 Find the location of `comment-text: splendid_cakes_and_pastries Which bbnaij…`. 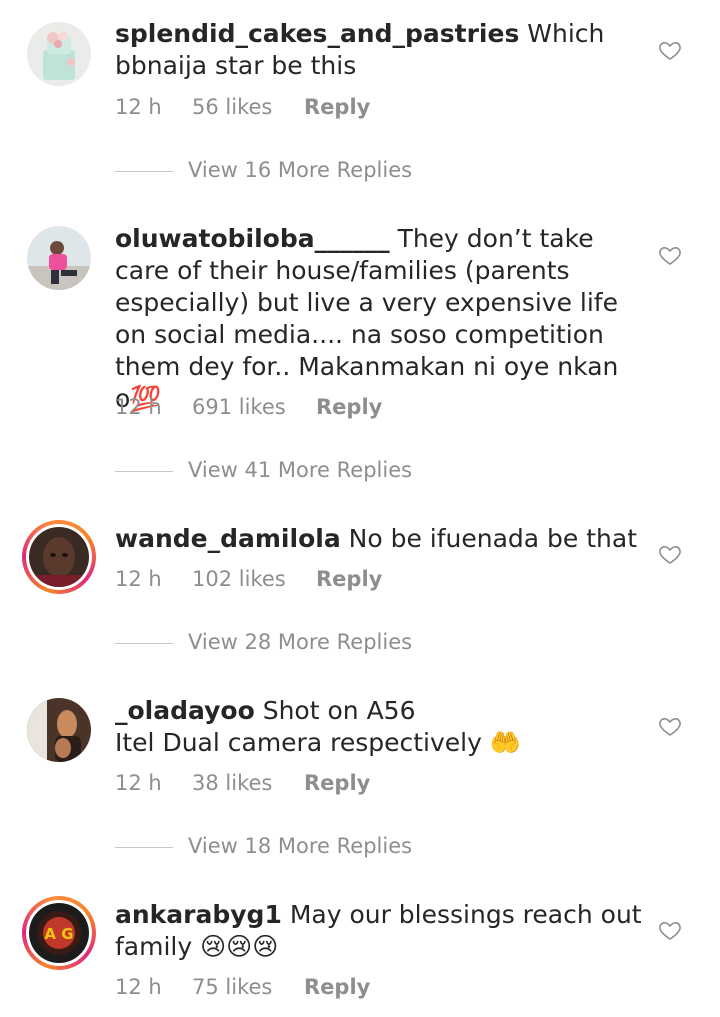

comment-text: splendid_cakes_and_pastries Which bbnaij… is located at coordinates (380, 50).